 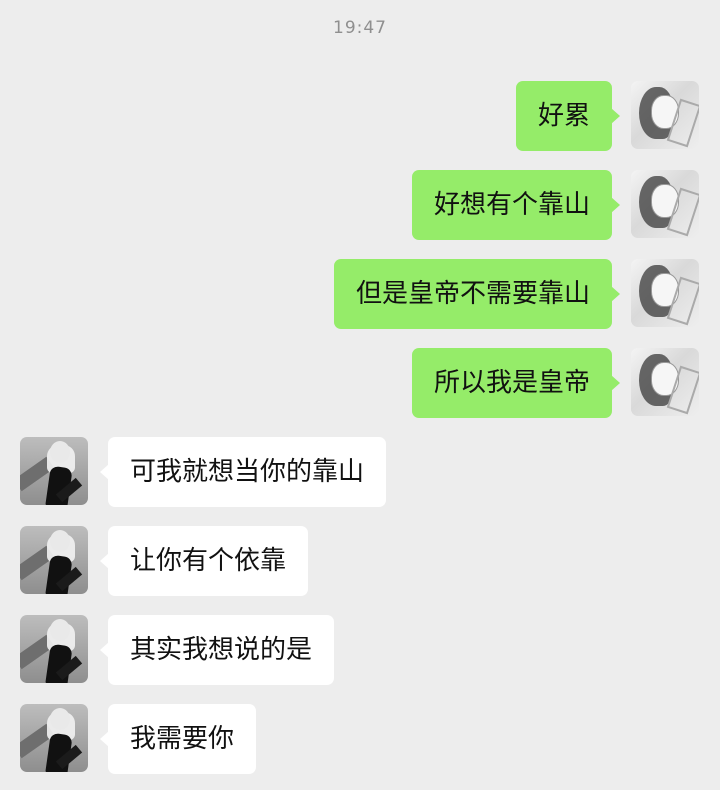 What do you see at coordinates (516, 383) in the screenshot?
I see `sent-message-bubble: 所以我是皇帝` at bounding box center [516, 383].